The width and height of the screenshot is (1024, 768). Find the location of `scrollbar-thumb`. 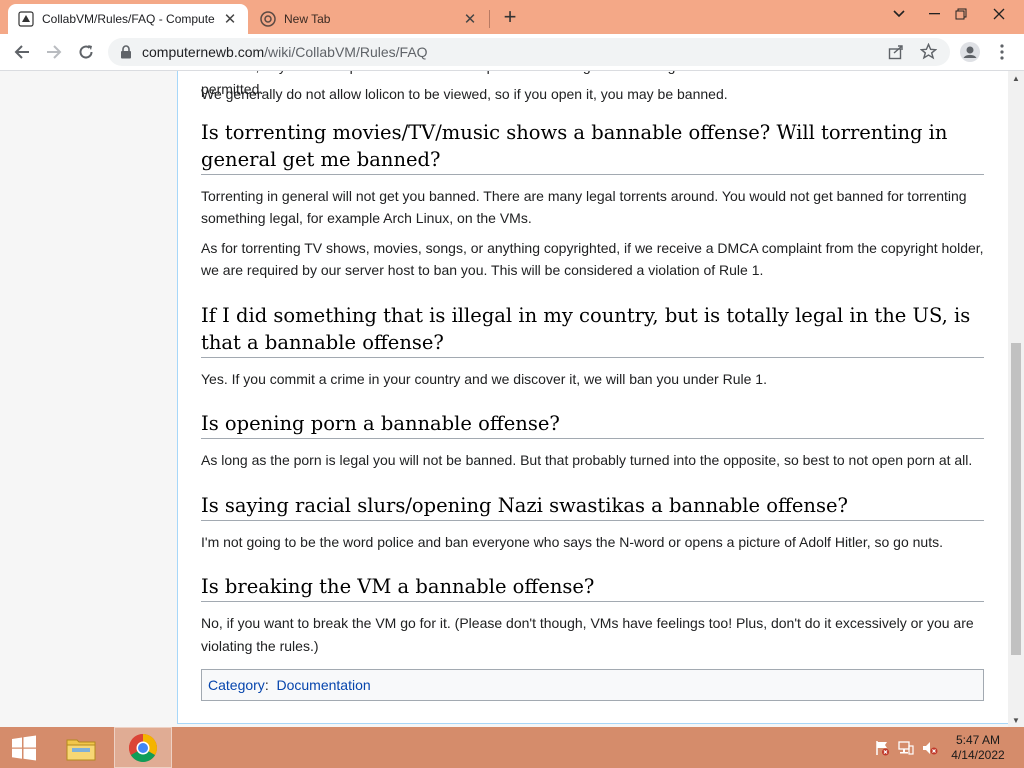

scrollbar-thumb is located at coordinates (1016, 499).